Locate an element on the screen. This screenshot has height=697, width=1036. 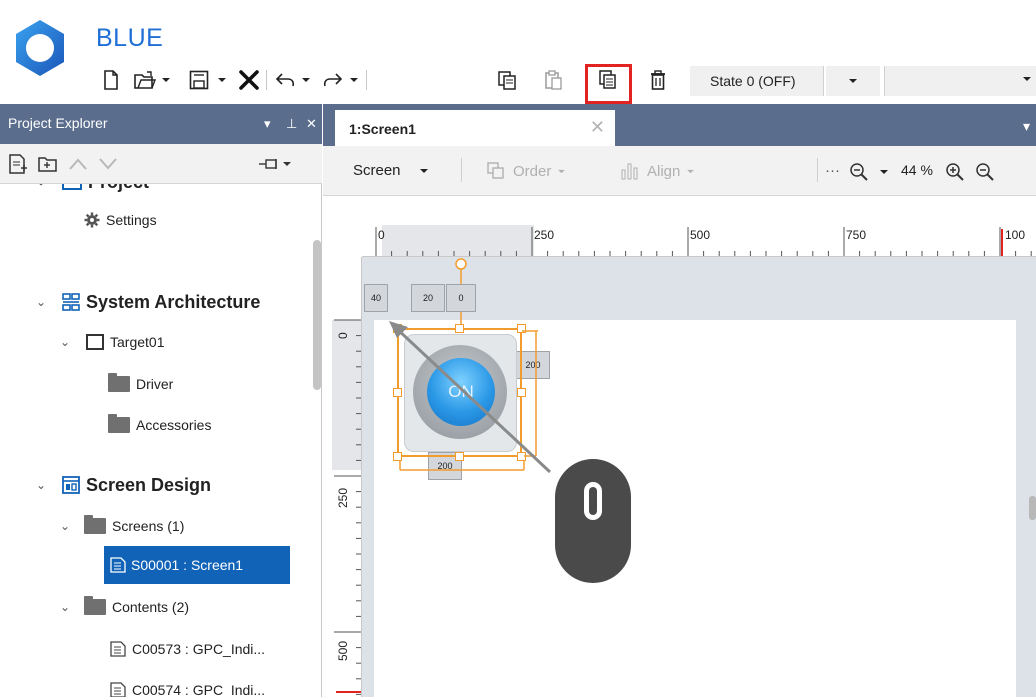
drag-arrow is located at coordinates (473, 400).